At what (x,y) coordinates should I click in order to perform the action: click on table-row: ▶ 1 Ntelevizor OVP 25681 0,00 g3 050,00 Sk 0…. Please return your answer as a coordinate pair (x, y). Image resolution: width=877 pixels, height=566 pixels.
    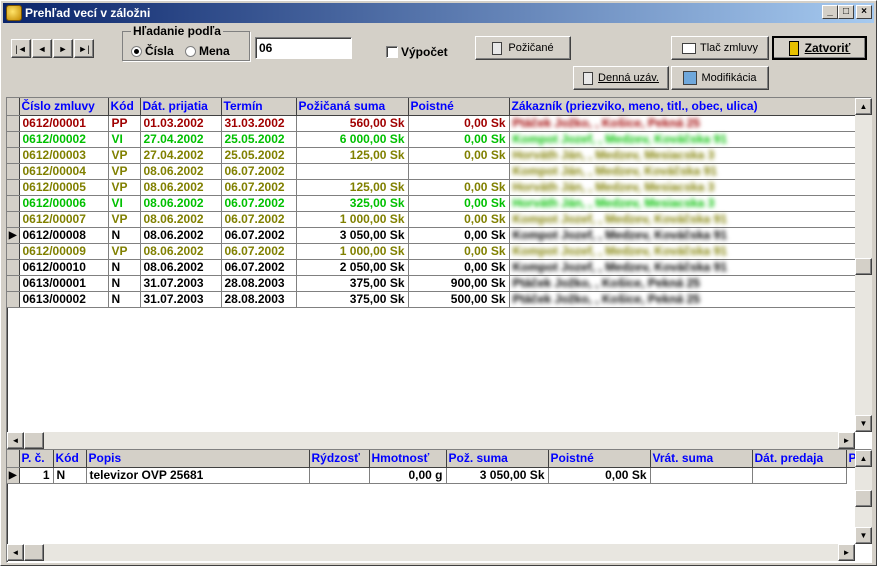
    Looking at the image, I should click on (433, 475).